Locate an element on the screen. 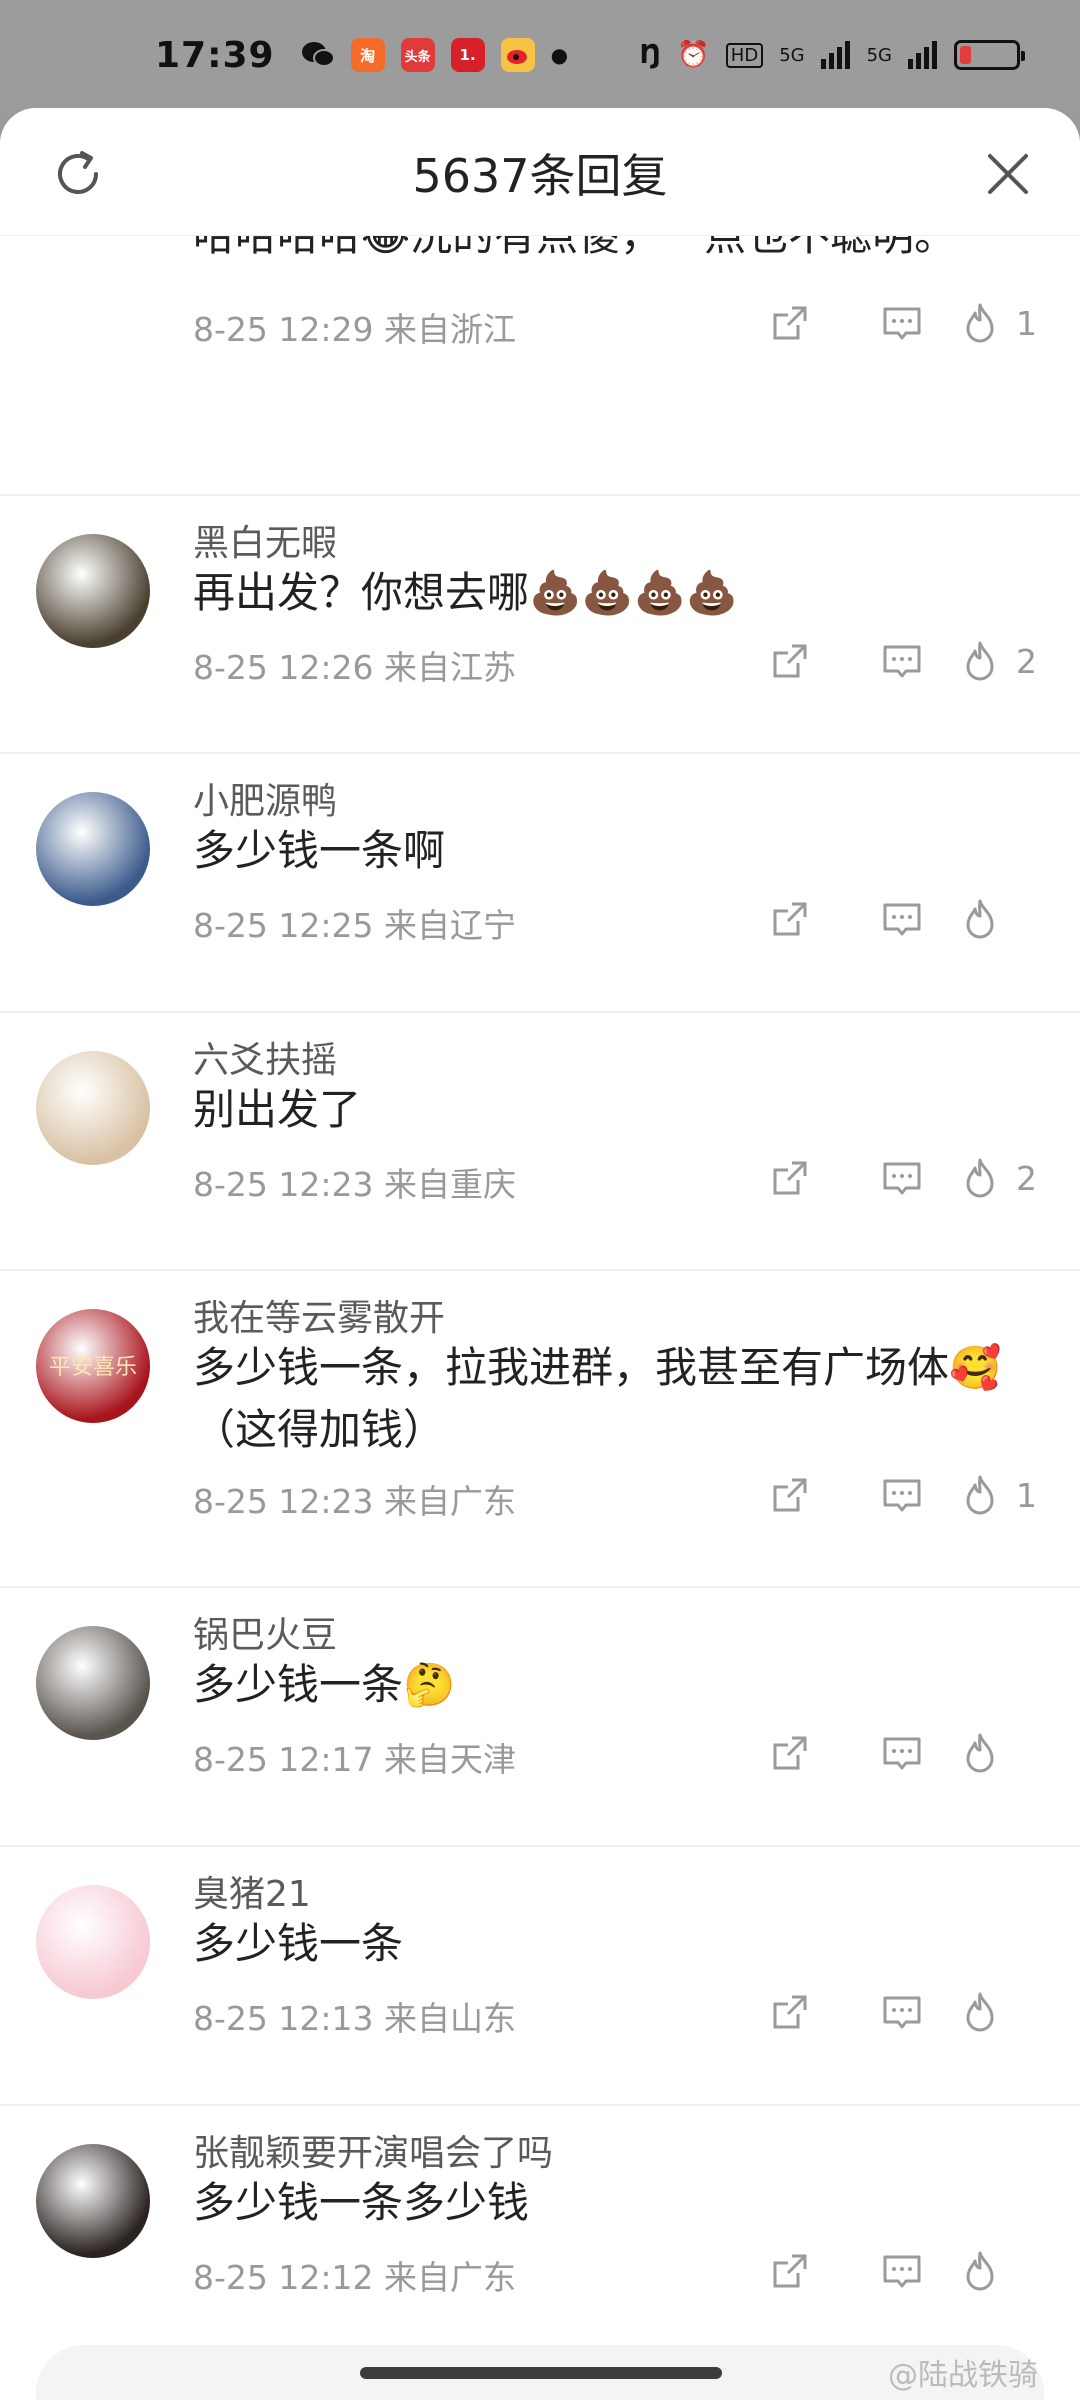 This screenshot has width=1080, height=2400. comment-meta: 8-25 12:13 来自山东 is located at coordinates (354, 2016).